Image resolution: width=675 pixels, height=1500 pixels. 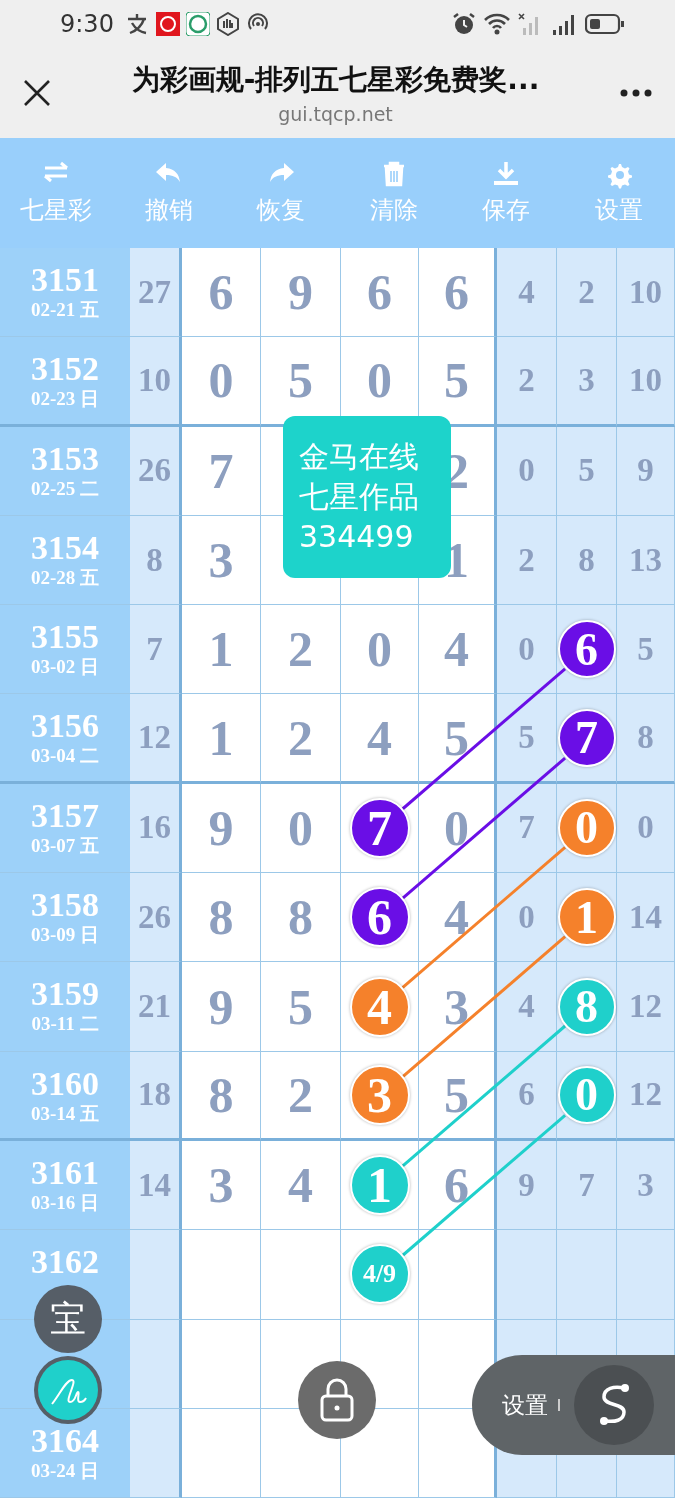 I want to click on promo-text: 金马在线, so click(x=359, y=457).